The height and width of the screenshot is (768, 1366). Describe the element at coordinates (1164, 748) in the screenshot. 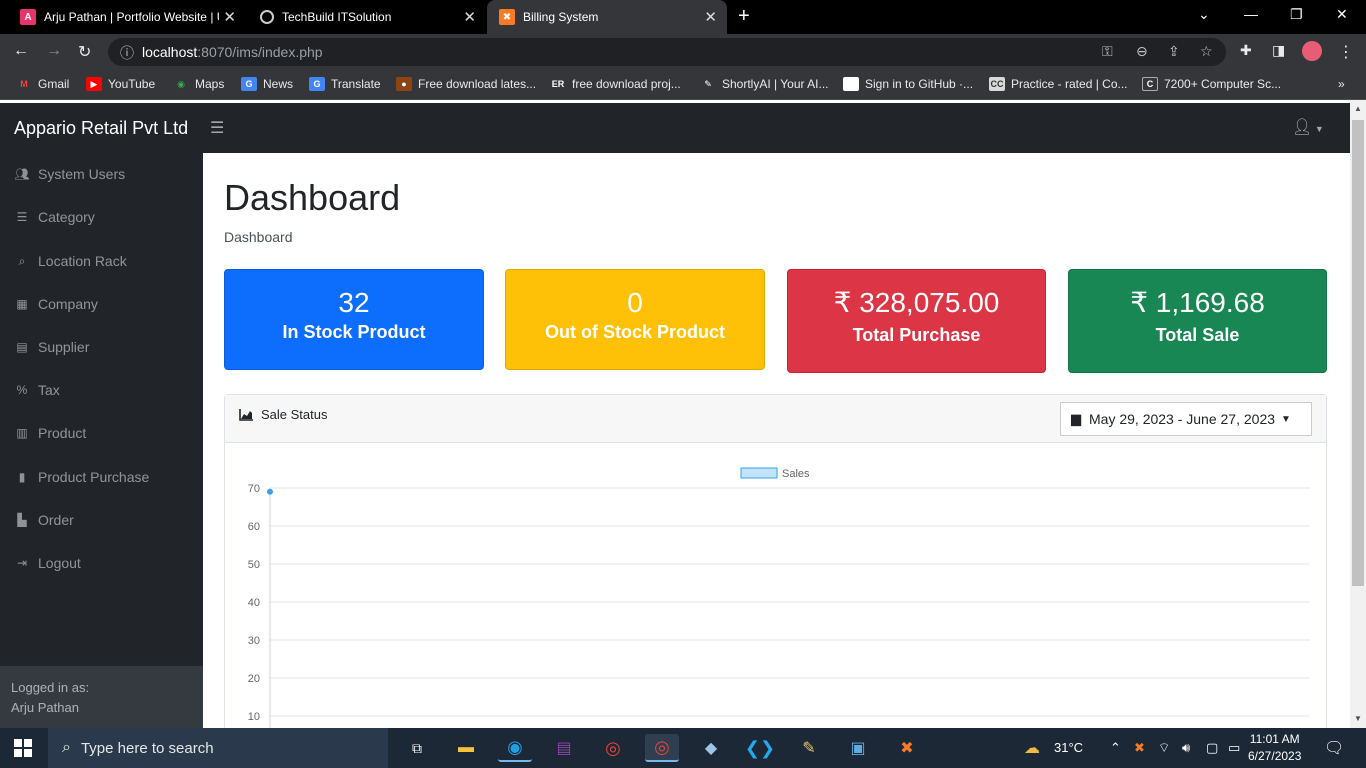

I see `network-icon: ⌔` at that location.